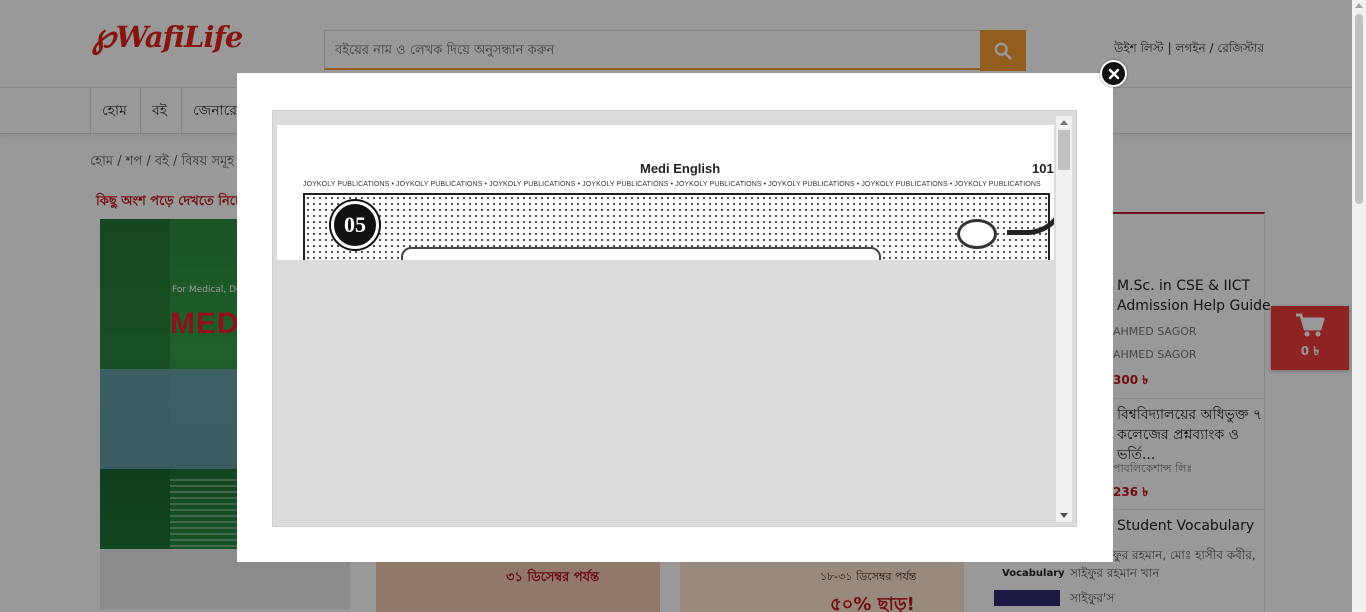 Image resolution: width=1366 pixels, height=612 pixels. What do you see at coordinates (1064, 150) in the screenshot?
I see `viewer-scroll-thumb` at bounding box center [1064, 150].